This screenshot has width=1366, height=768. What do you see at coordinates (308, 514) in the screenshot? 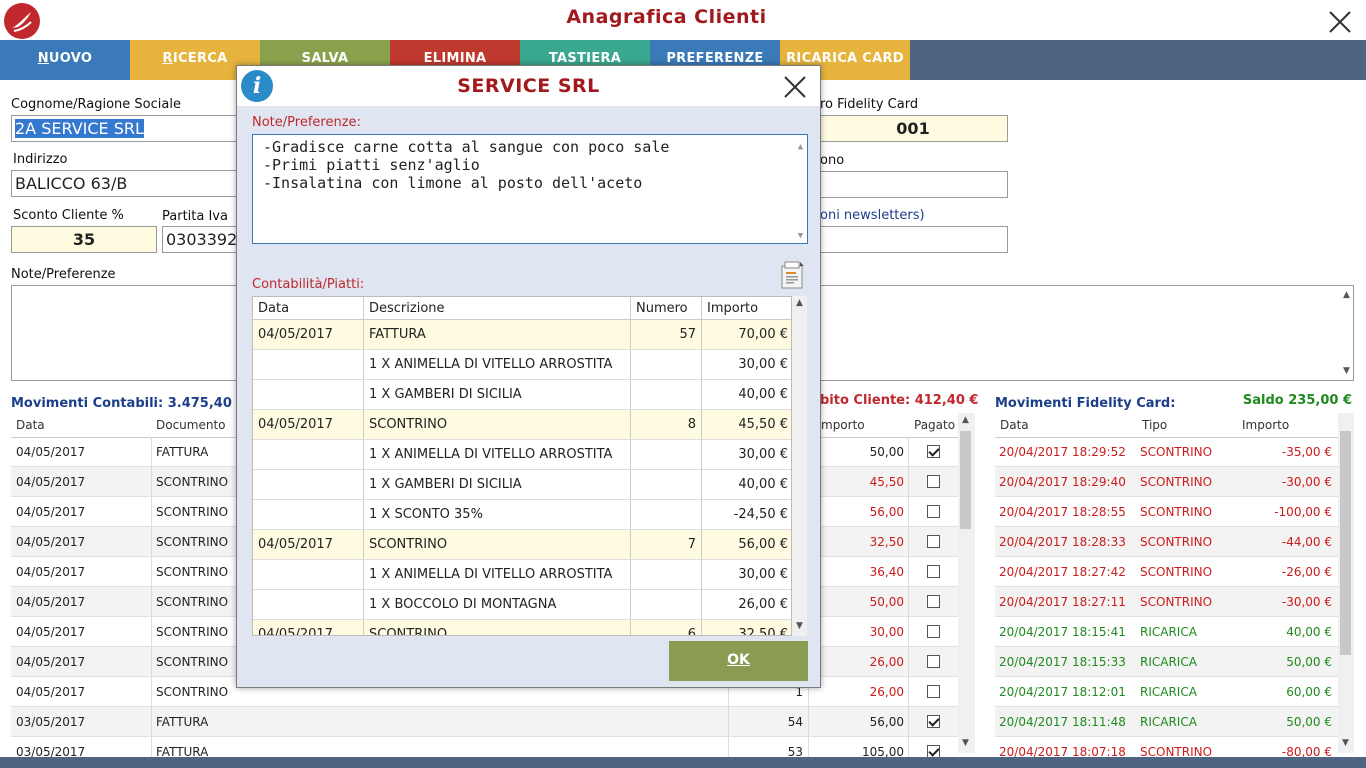
I see `cell-data` at bounding box center [308, 514].